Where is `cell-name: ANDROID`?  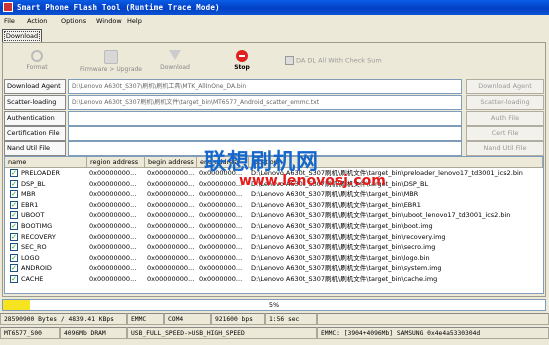
cell-name: ANDROID is located at coordinates (36, 268).